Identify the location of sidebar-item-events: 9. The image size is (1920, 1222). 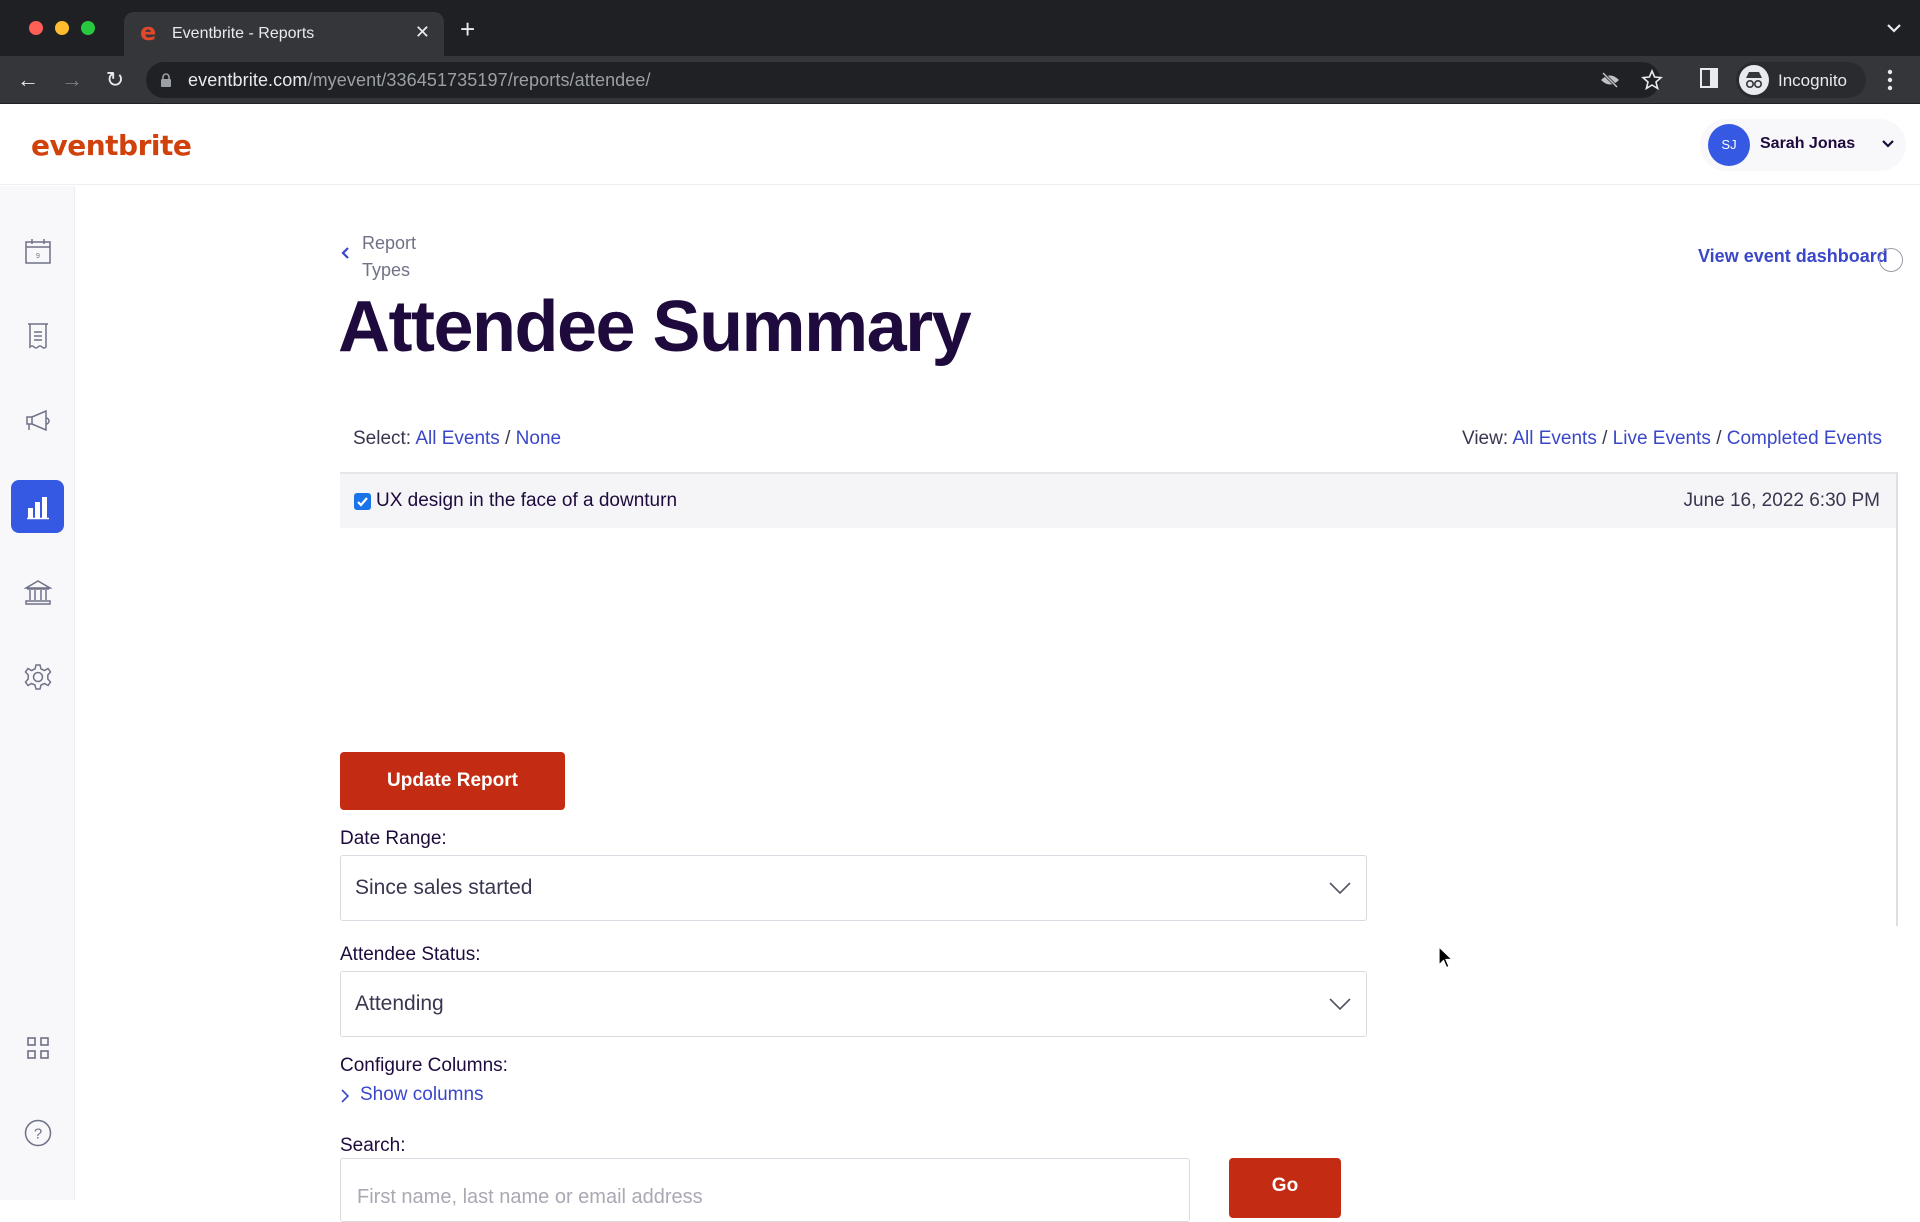
(37, 250).